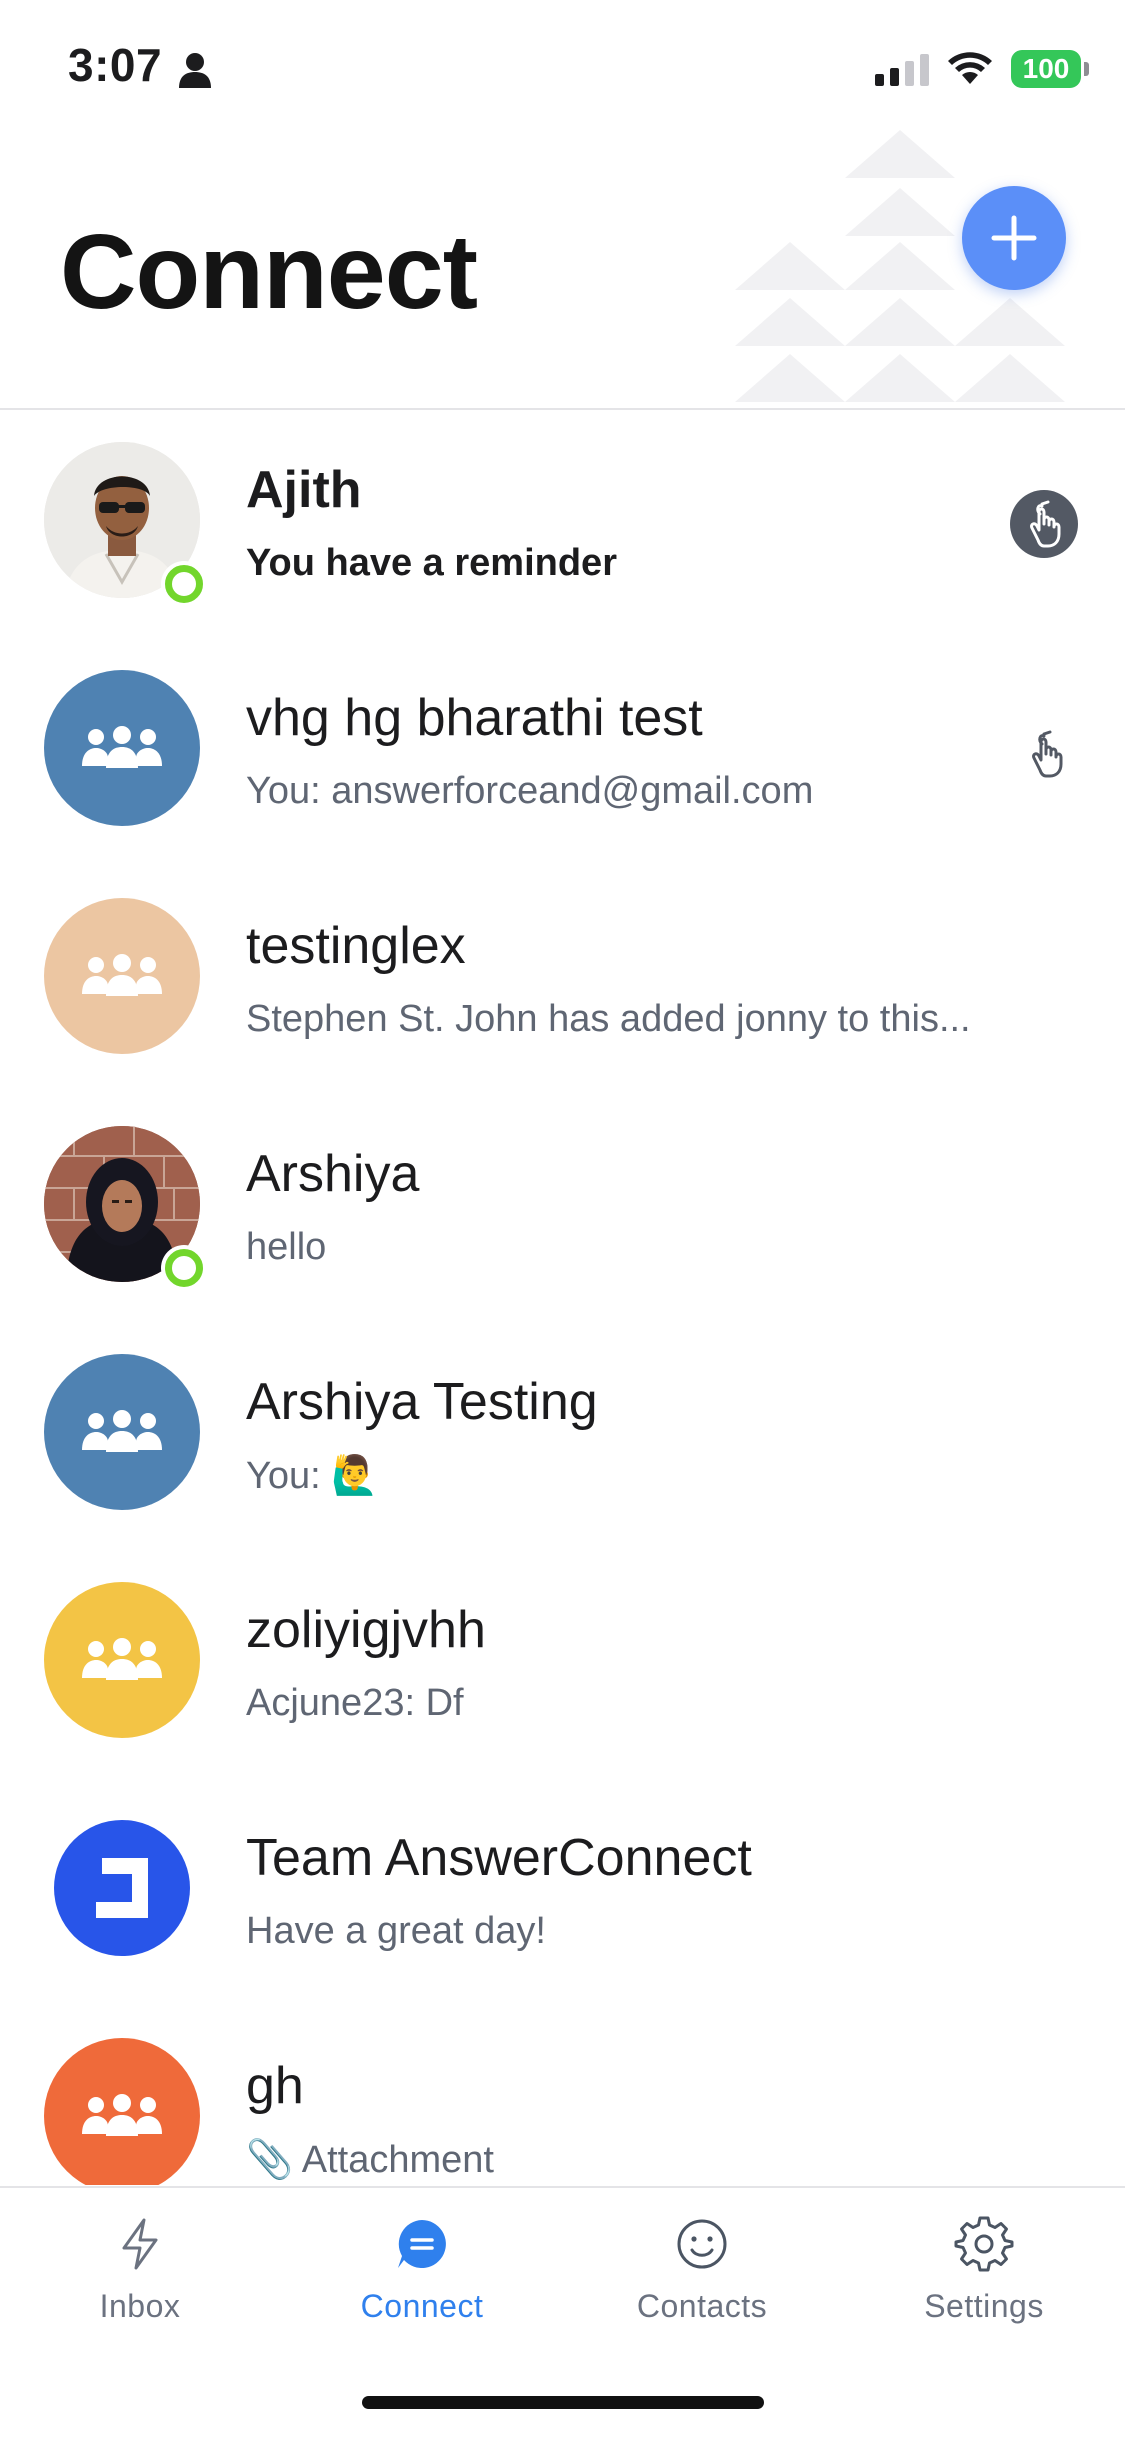 This screenshot has width=1125, height=2438. Describe the element at coordinates (562, 1664) in the screenshot. I see `conversation-item: zoliyigjvhh Acjune23: Df` at that location.